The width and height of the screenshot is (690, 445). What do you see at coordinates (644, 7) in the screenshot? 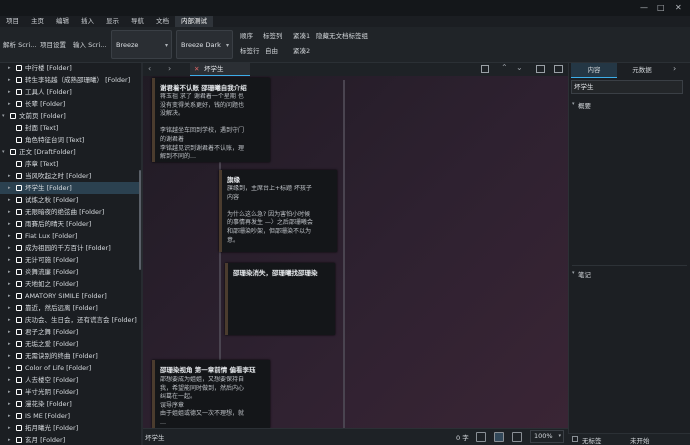
I see `minimize-icon: —` at bounding box center [644, 7].